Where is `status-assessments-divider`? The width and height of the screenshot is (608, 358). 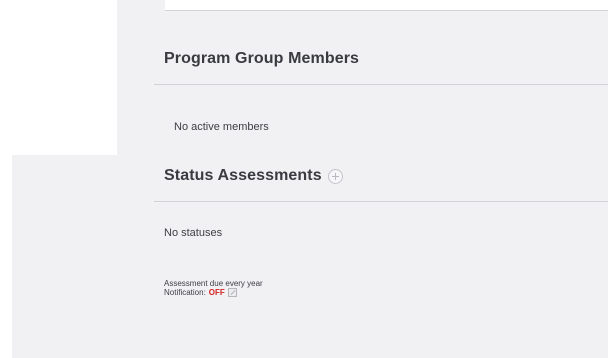 status-assessments-divider is located at coordinates (381, 201).